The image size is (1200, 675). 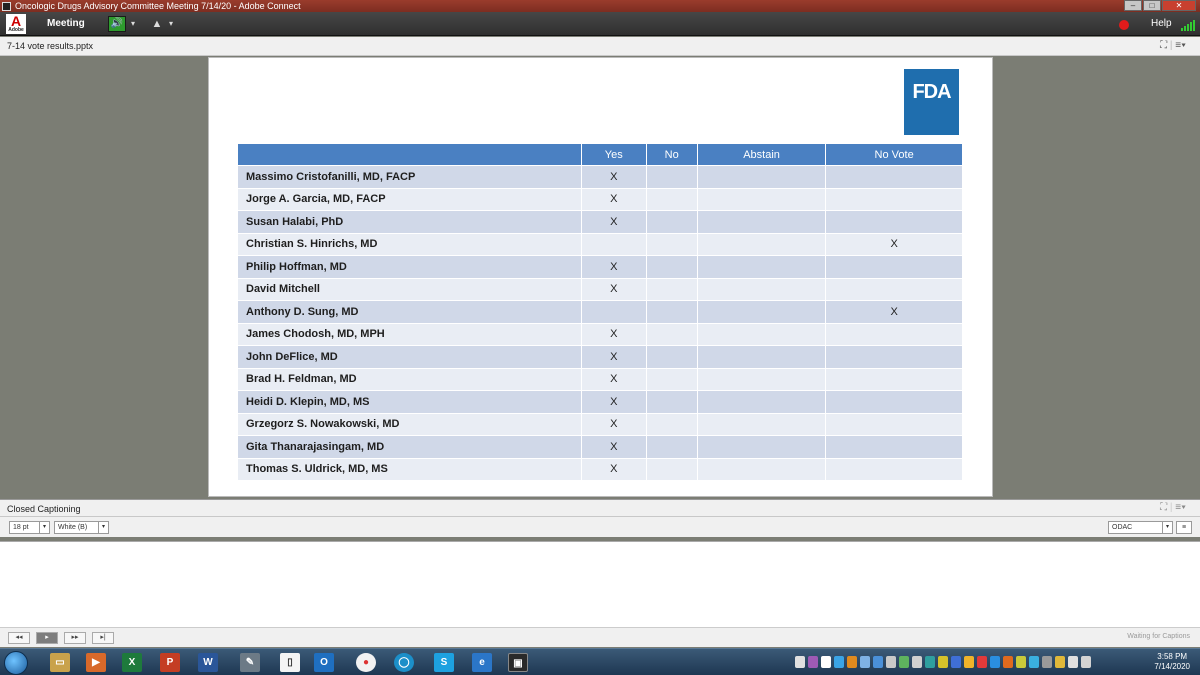 I want to click on rewind-button: ◂◂, so click(x=19, y=638).